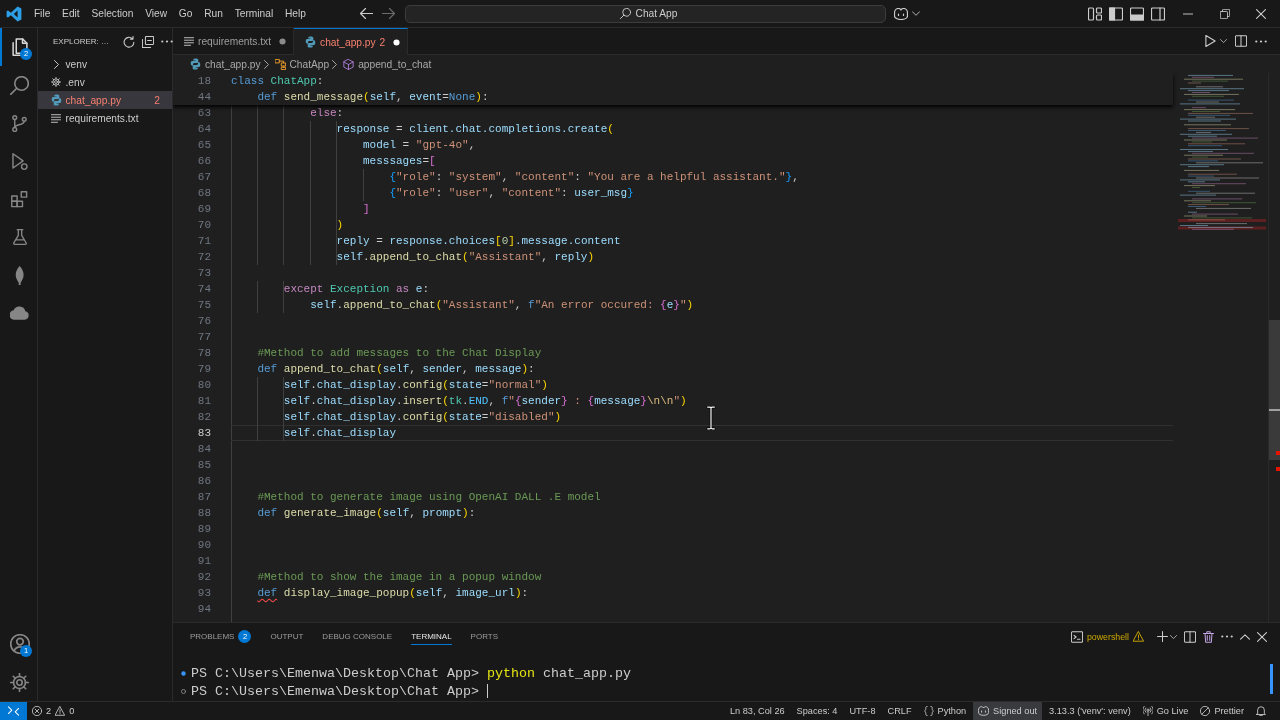 Image resolution: width=1280 pixels, height=720 pixels. I want to click on layout-icon, so click(1095, 13).